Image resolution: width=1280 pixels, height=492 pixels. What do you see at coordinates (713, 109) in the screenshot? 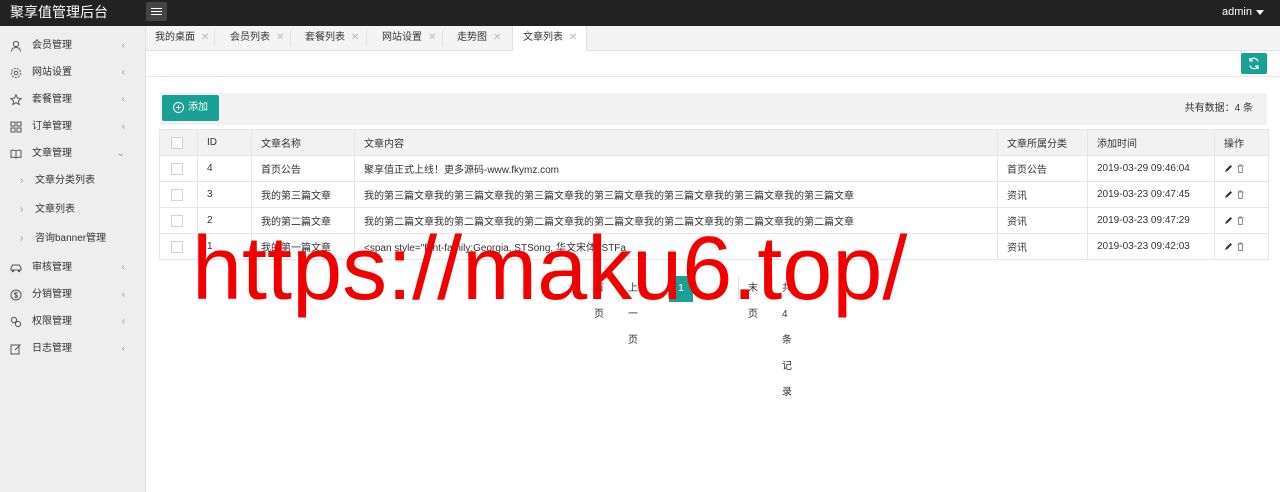
I see `action-bar: 添加 共有数据：4 条` at bounding box center [713, 109].